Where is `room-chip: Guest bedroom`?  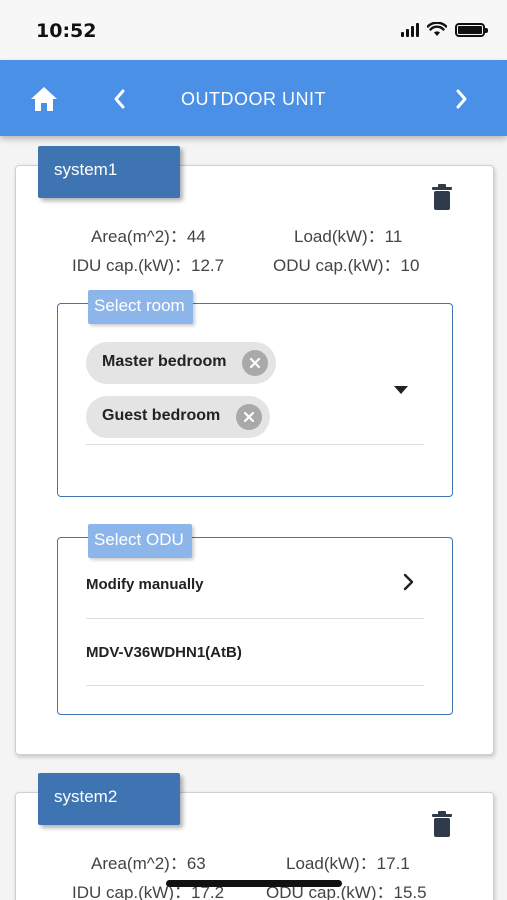 room-chip: Guest bedroom is located at coordinates (178, 417).